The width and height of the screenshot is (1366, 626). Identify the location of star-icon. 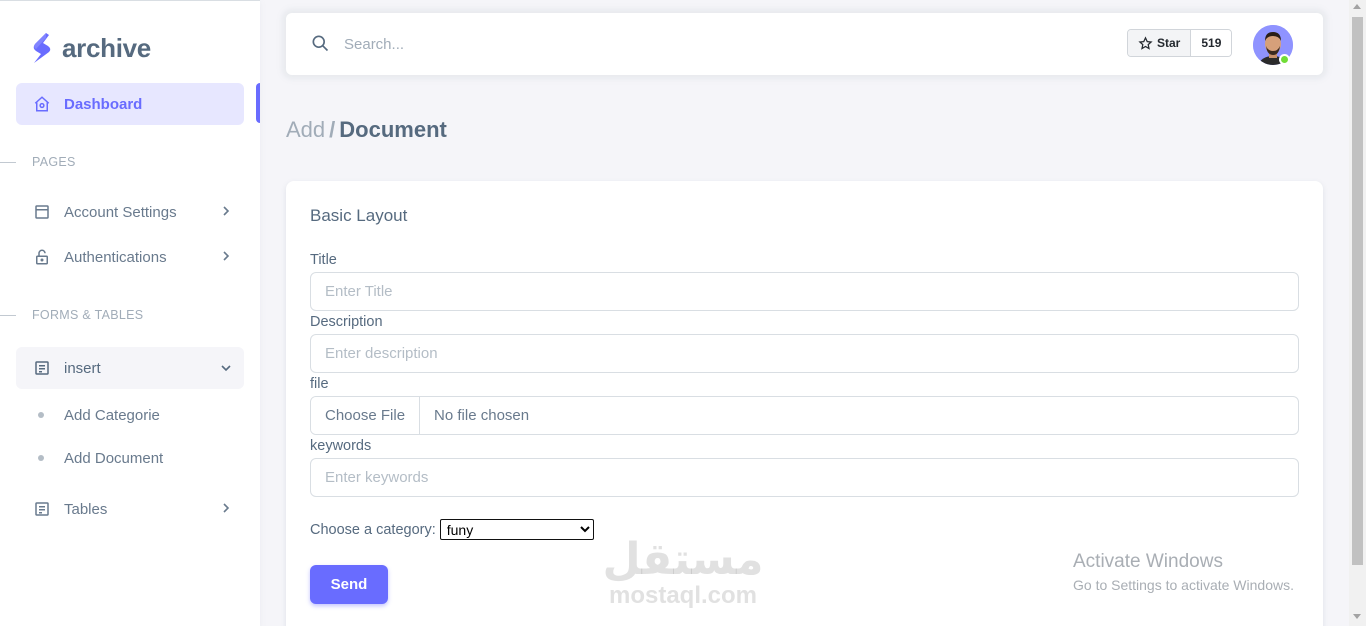
(1145, 42).